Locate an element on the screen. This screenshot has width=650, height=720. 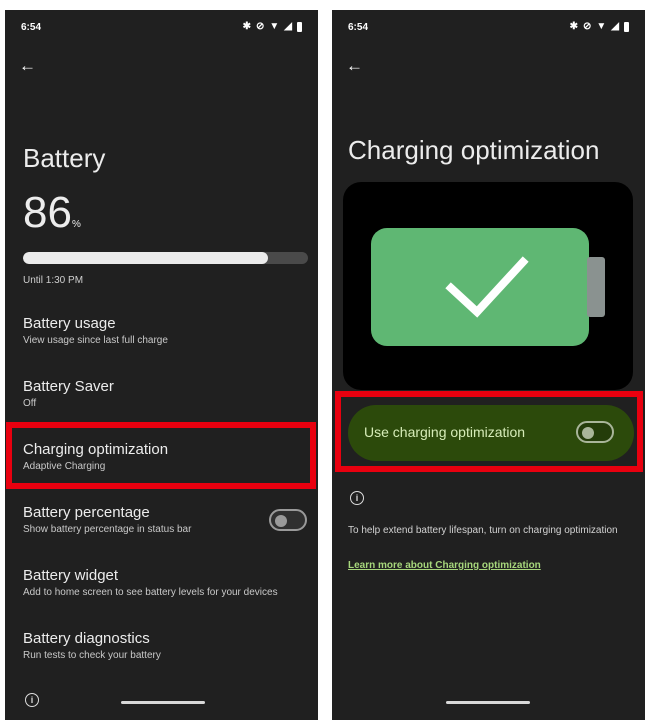
battery-illustration is located at coordinates (488, 286).